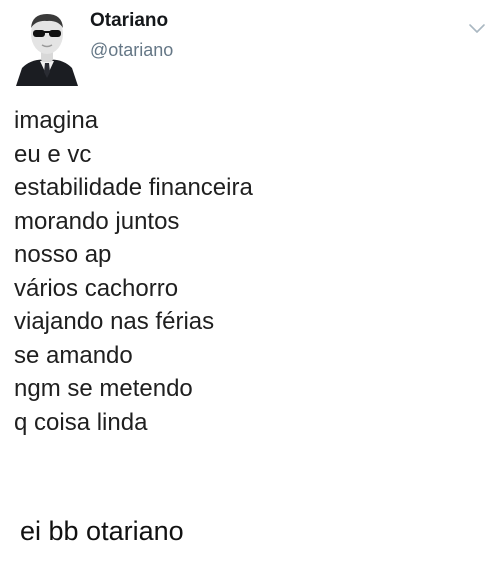 The width and height of the screenshot is (500, 566). What do you see at coordinates (56, 120) in the screenshot?
I see `tweet-line: imagina` at bounding box center [56, 120].